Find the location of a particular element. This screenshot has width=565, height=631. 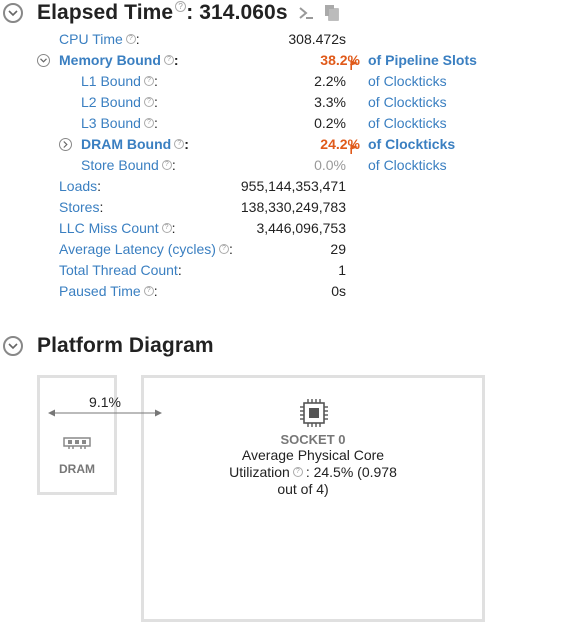

stores-value: 138,330,249,783 is located at coordinates (293, 207).